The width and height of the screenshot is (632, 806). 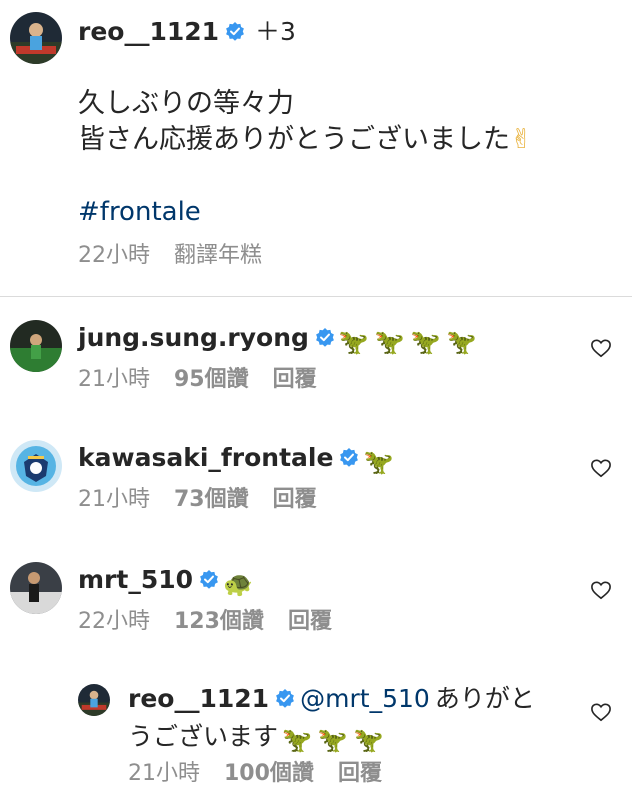 I want to click on caption-line: 久しぶりの等々力, so click(x=186, y=103).